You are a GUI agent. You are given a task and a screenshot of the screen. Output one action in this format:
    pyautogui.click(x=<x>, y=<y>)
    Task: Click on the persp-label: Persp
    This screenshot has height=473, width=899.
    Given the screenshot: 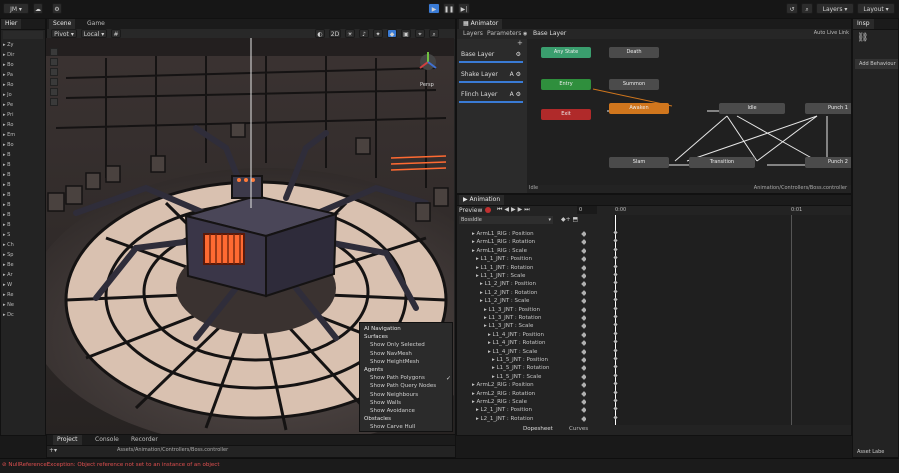 What is the action you would take?
    pyautogui.click(x=427, y=85)
    